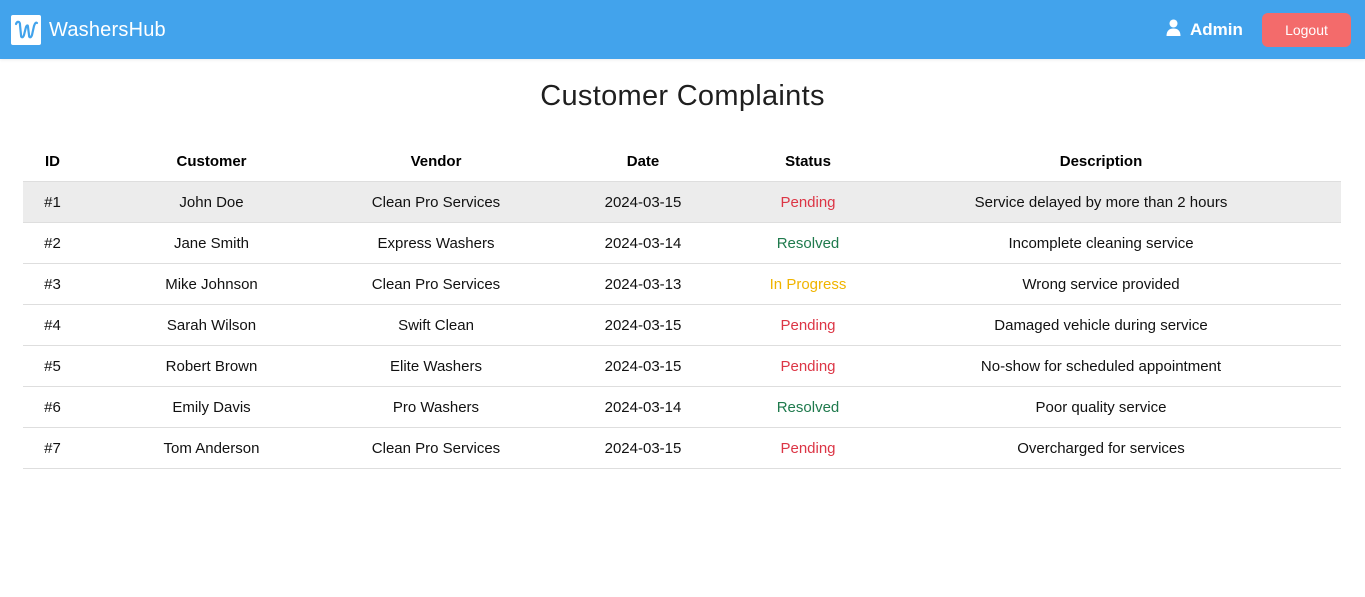 The width and height of the screenshot is (1365, 597). Describe the element at coordinates (52, 284) in the screenshot. I see `cell-id: #3` at that location.